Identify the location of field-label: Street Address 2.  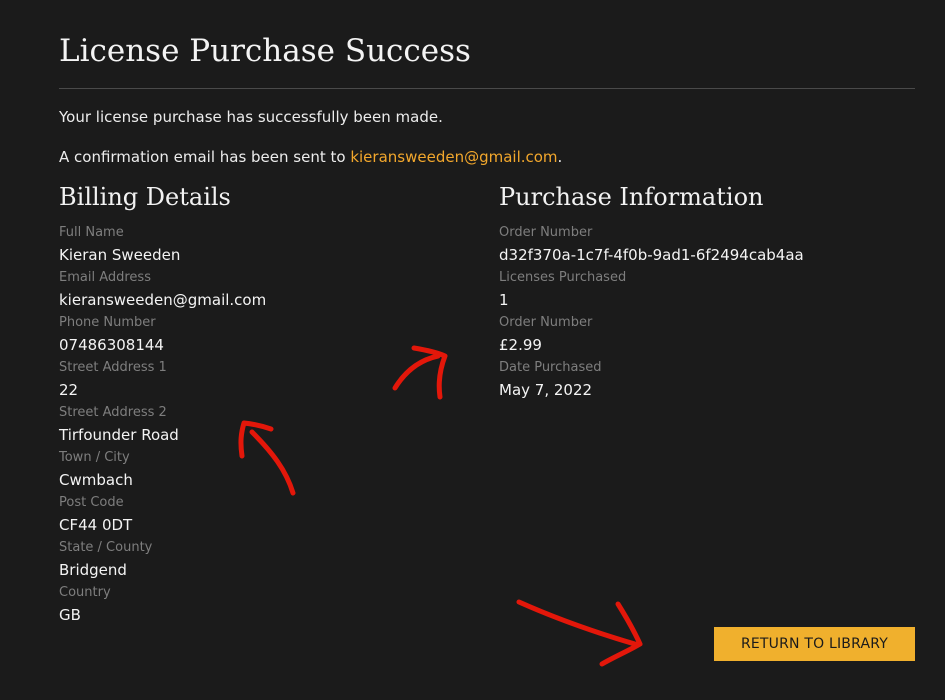
(113, 412).